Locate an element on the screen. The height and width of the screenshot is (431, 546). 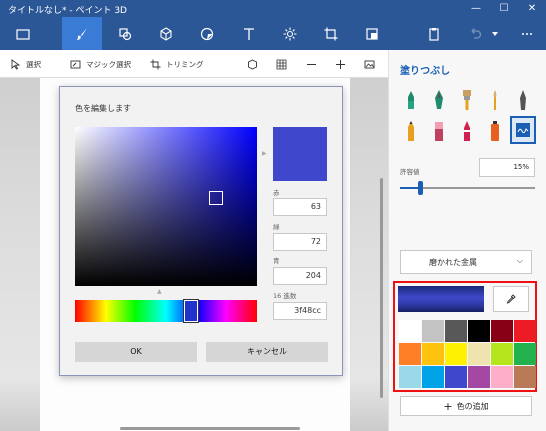
eraser-icon is located at coordinates (439, 131).